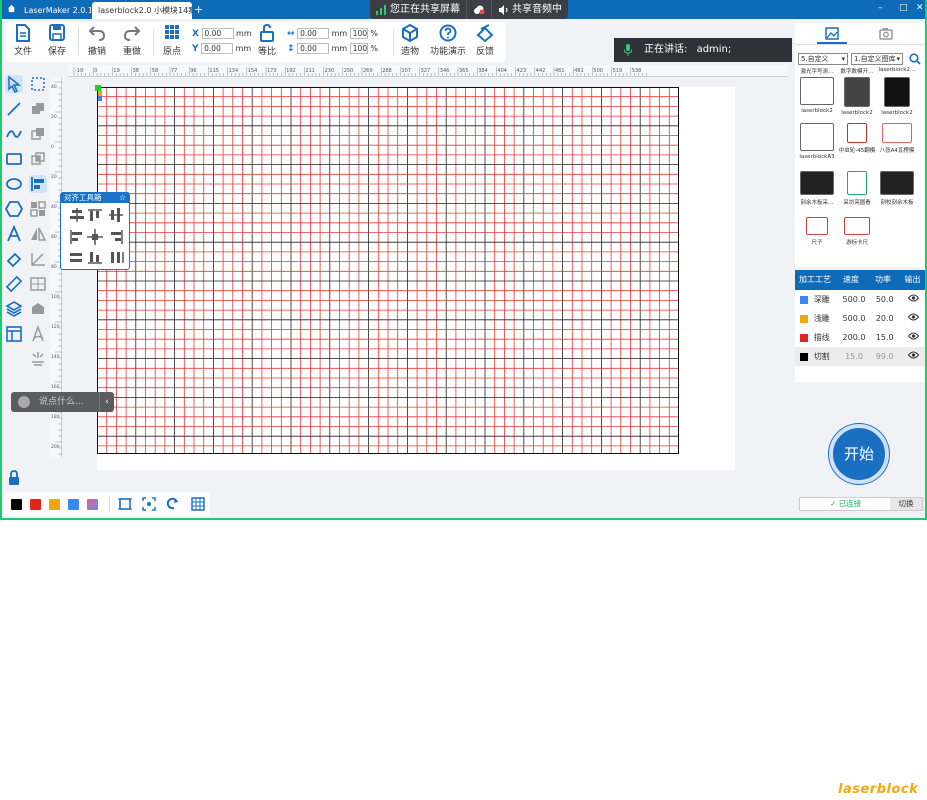 The image size is (927, 800). Describe the element at coordinates (14, 334) in the screenshot. I see `layout-tool` at that location.